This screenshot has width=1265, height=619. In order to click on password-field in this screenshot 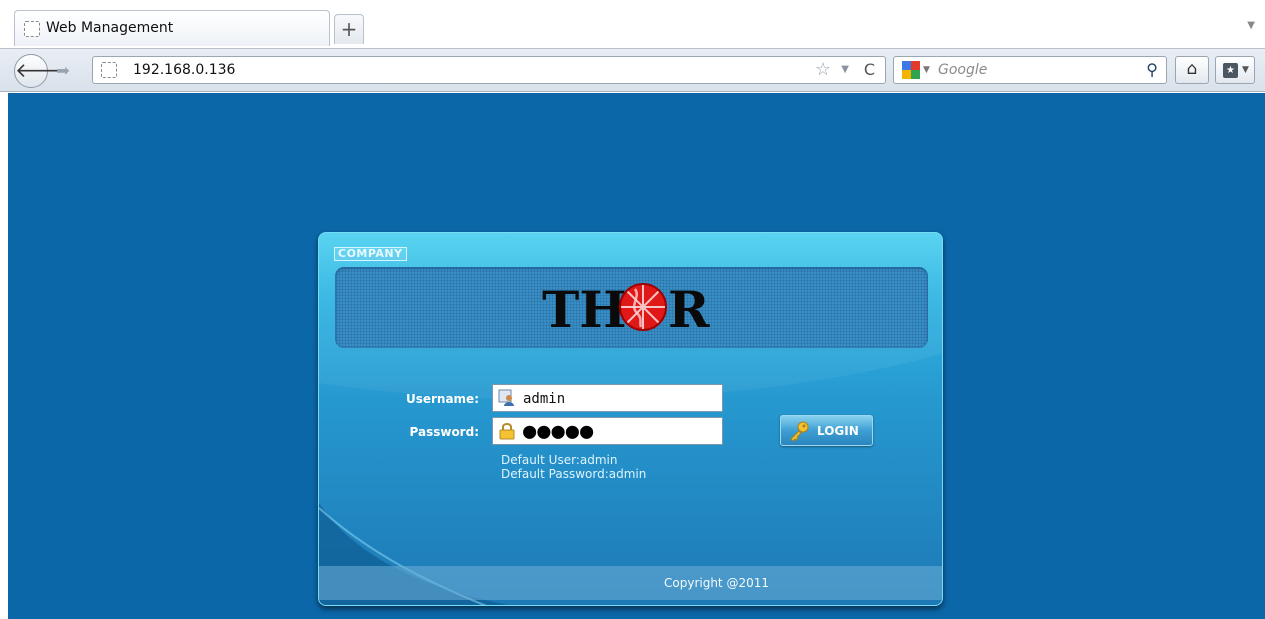, I will do `click(607, 431)`.